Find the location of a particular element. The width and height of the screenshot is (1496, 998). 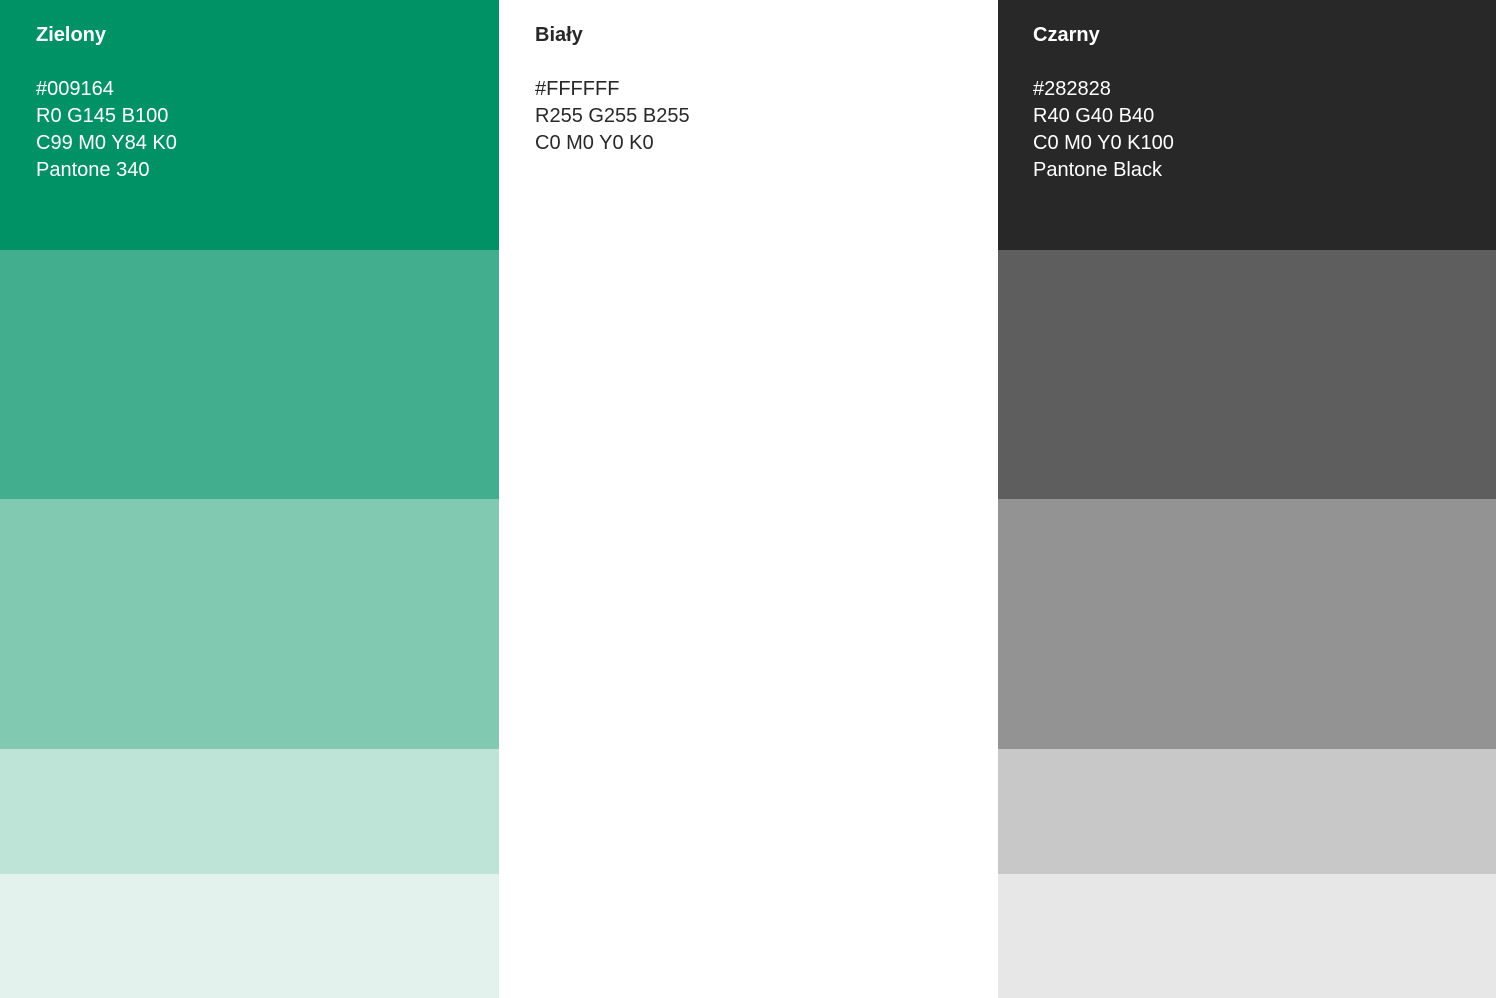

color-hex: #282828 is located at coordinates (1072, 89).